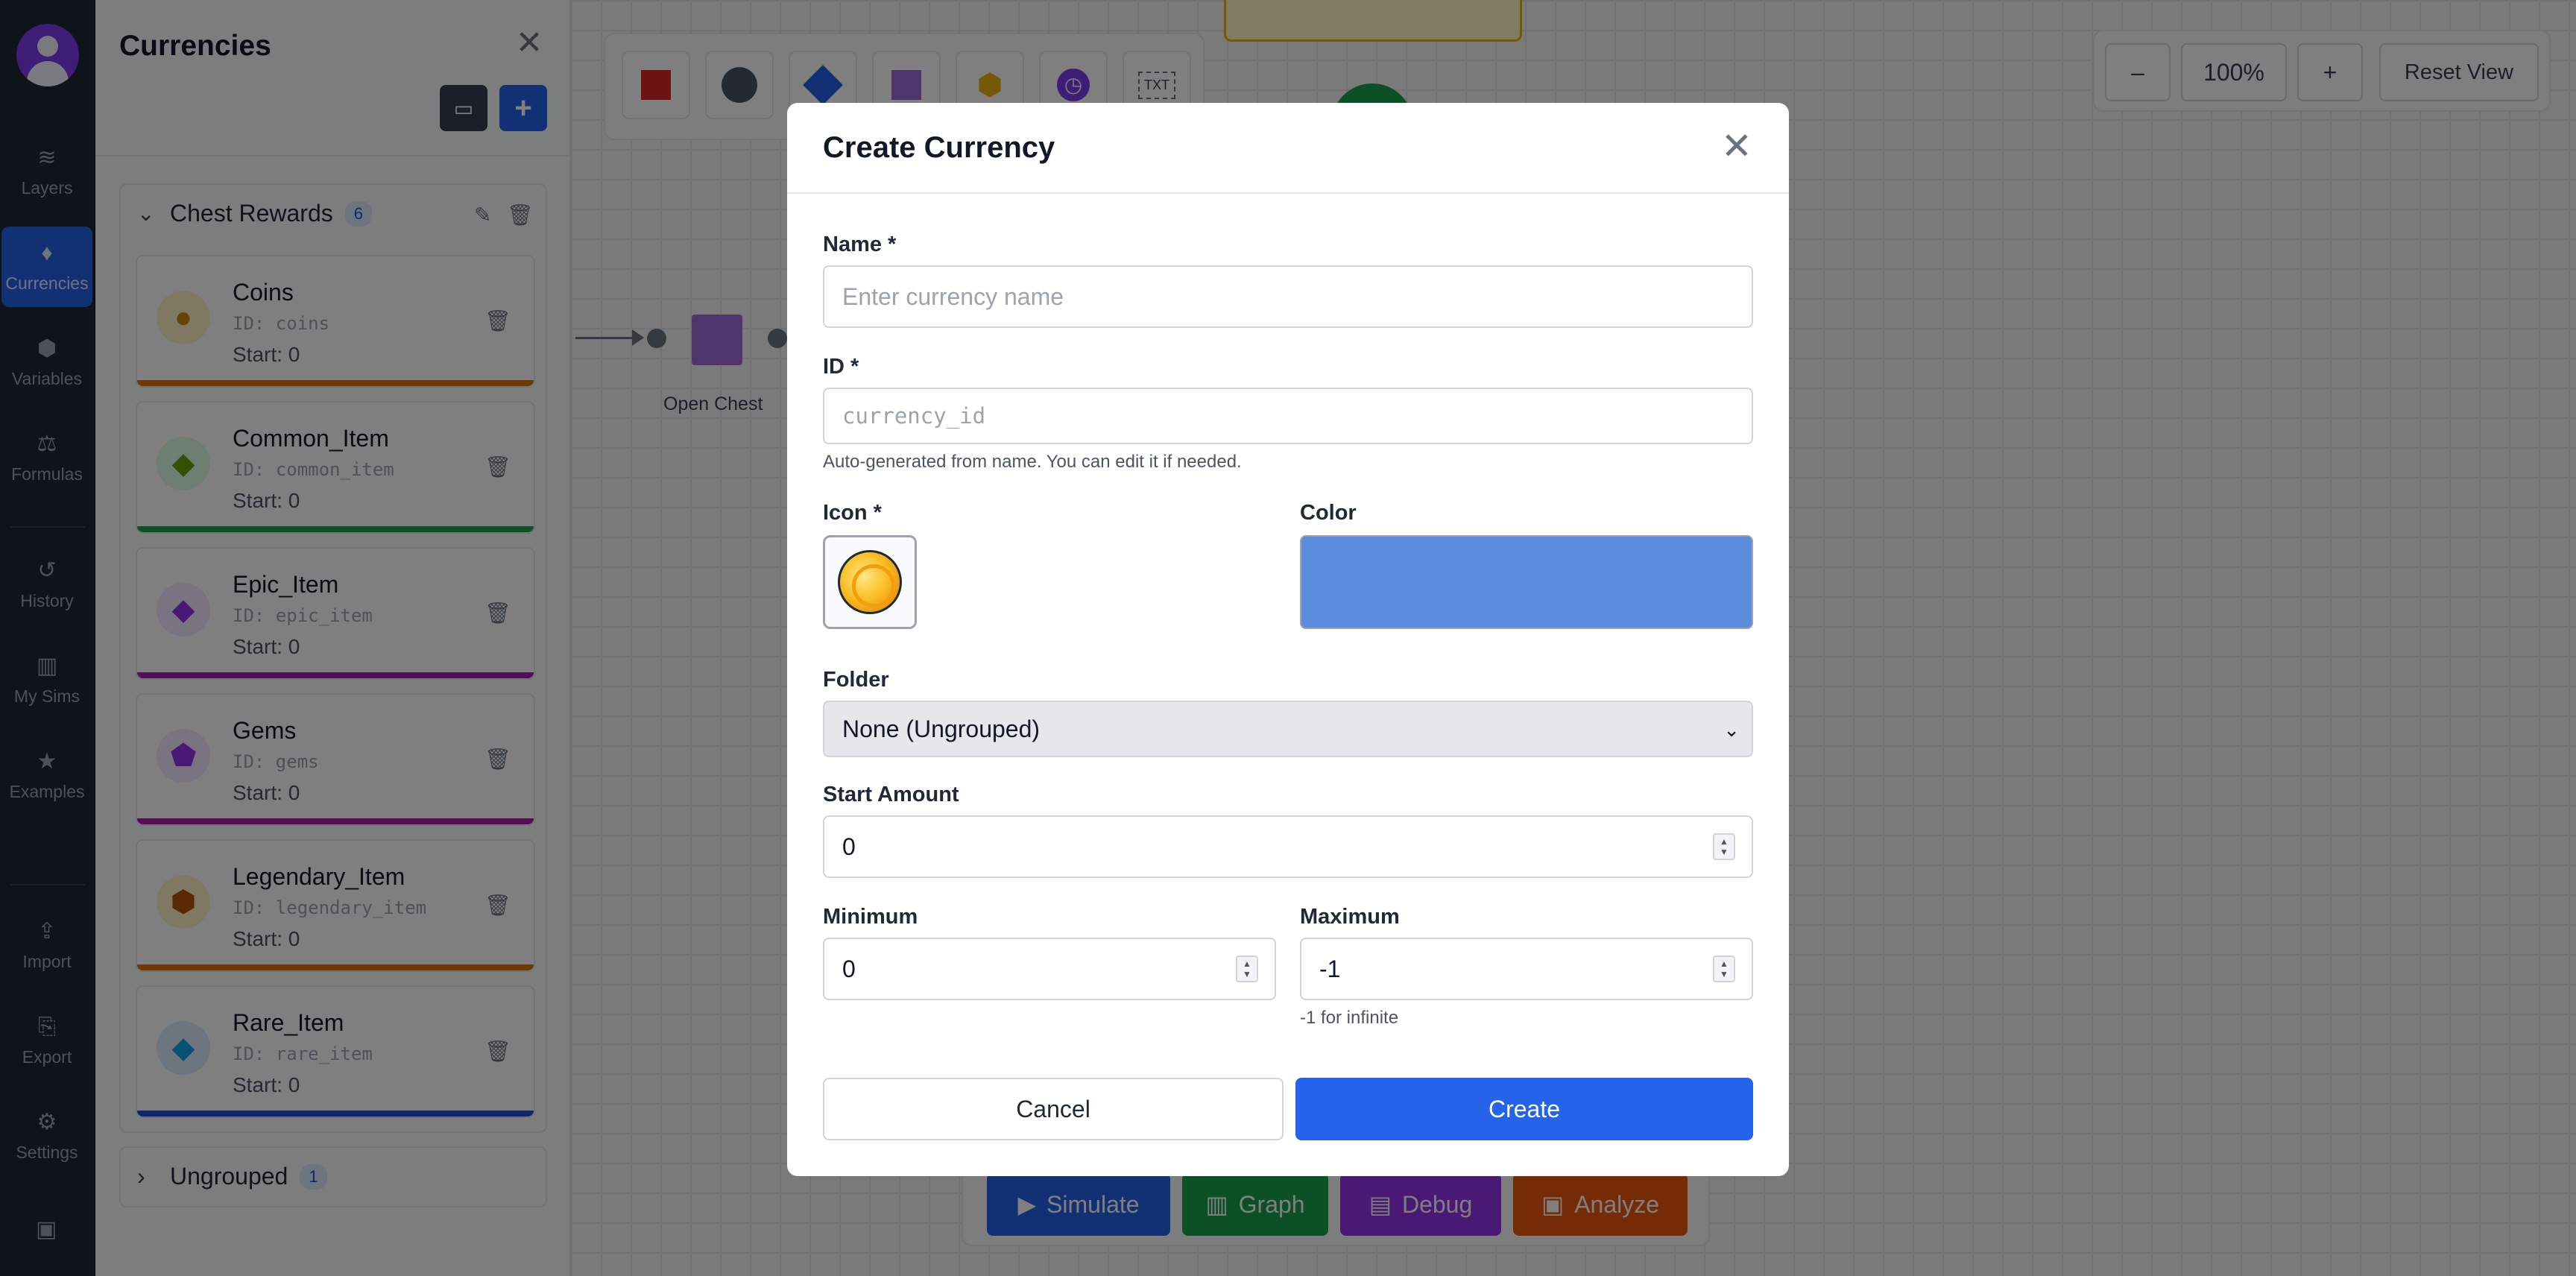 This screenshot has height=1276, width=2576. I want to click on folder-select-value: None (Ungrouped), so click(941, 728).